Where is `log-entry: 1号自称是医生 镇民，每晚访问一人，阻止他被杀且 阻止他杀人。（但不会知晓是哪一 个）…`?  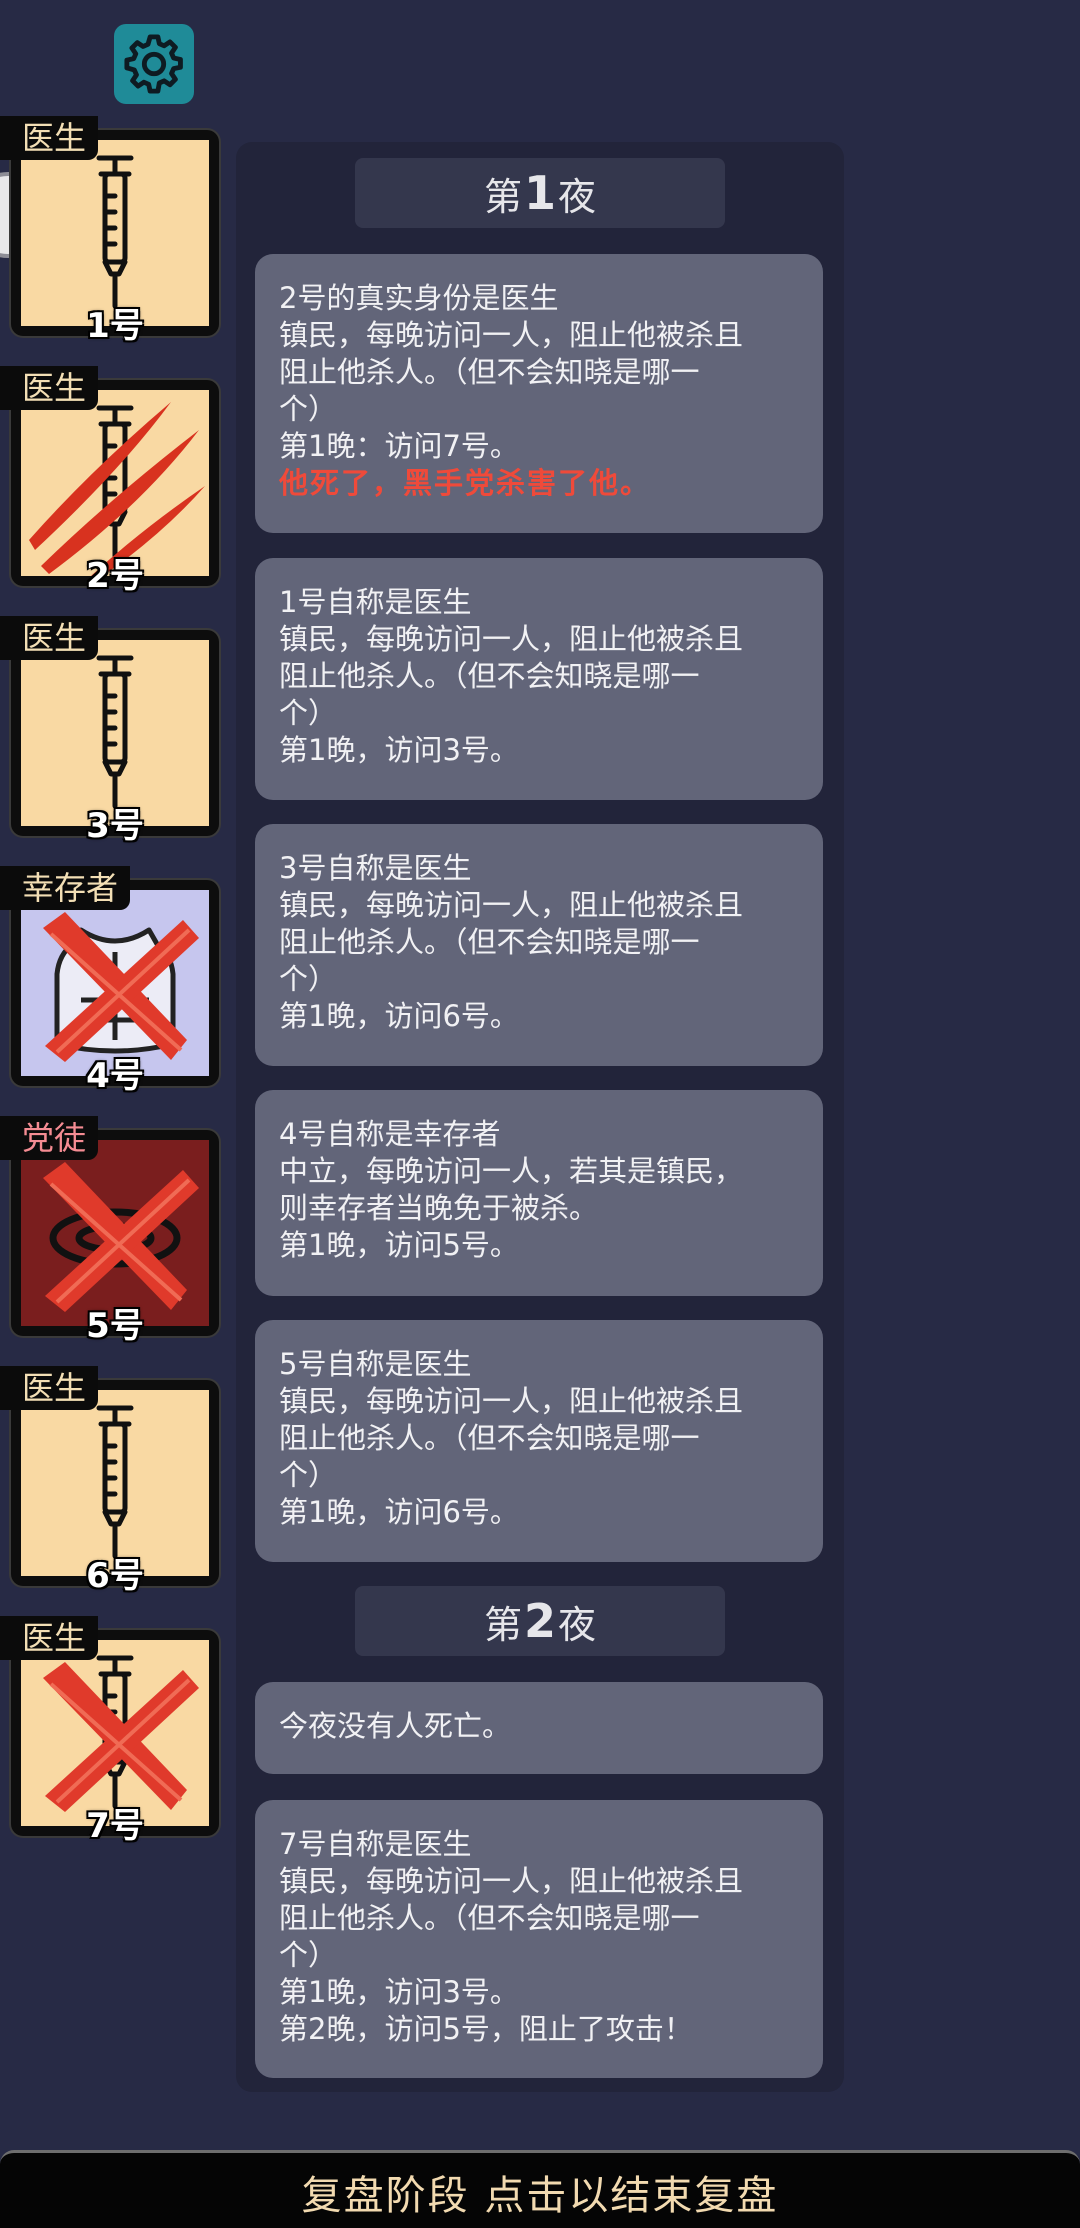 log-entry: 1号自称是医生 镇民，每晚访问一人，阻止他被杀且 阻止他杀人。（但不会知晓是哪一 个）… is located at coordinates (539, 679).